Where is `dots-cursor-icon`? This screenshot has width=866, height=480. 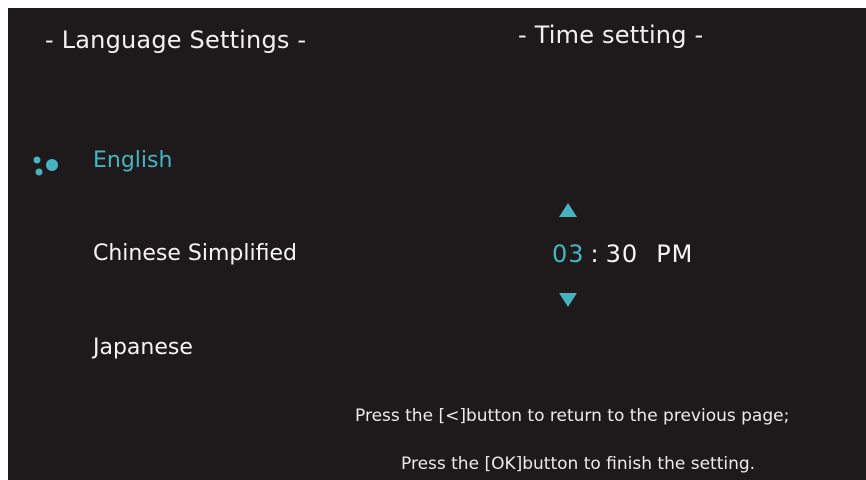
dots-cursor-icon is located at coordinates (45, 166).